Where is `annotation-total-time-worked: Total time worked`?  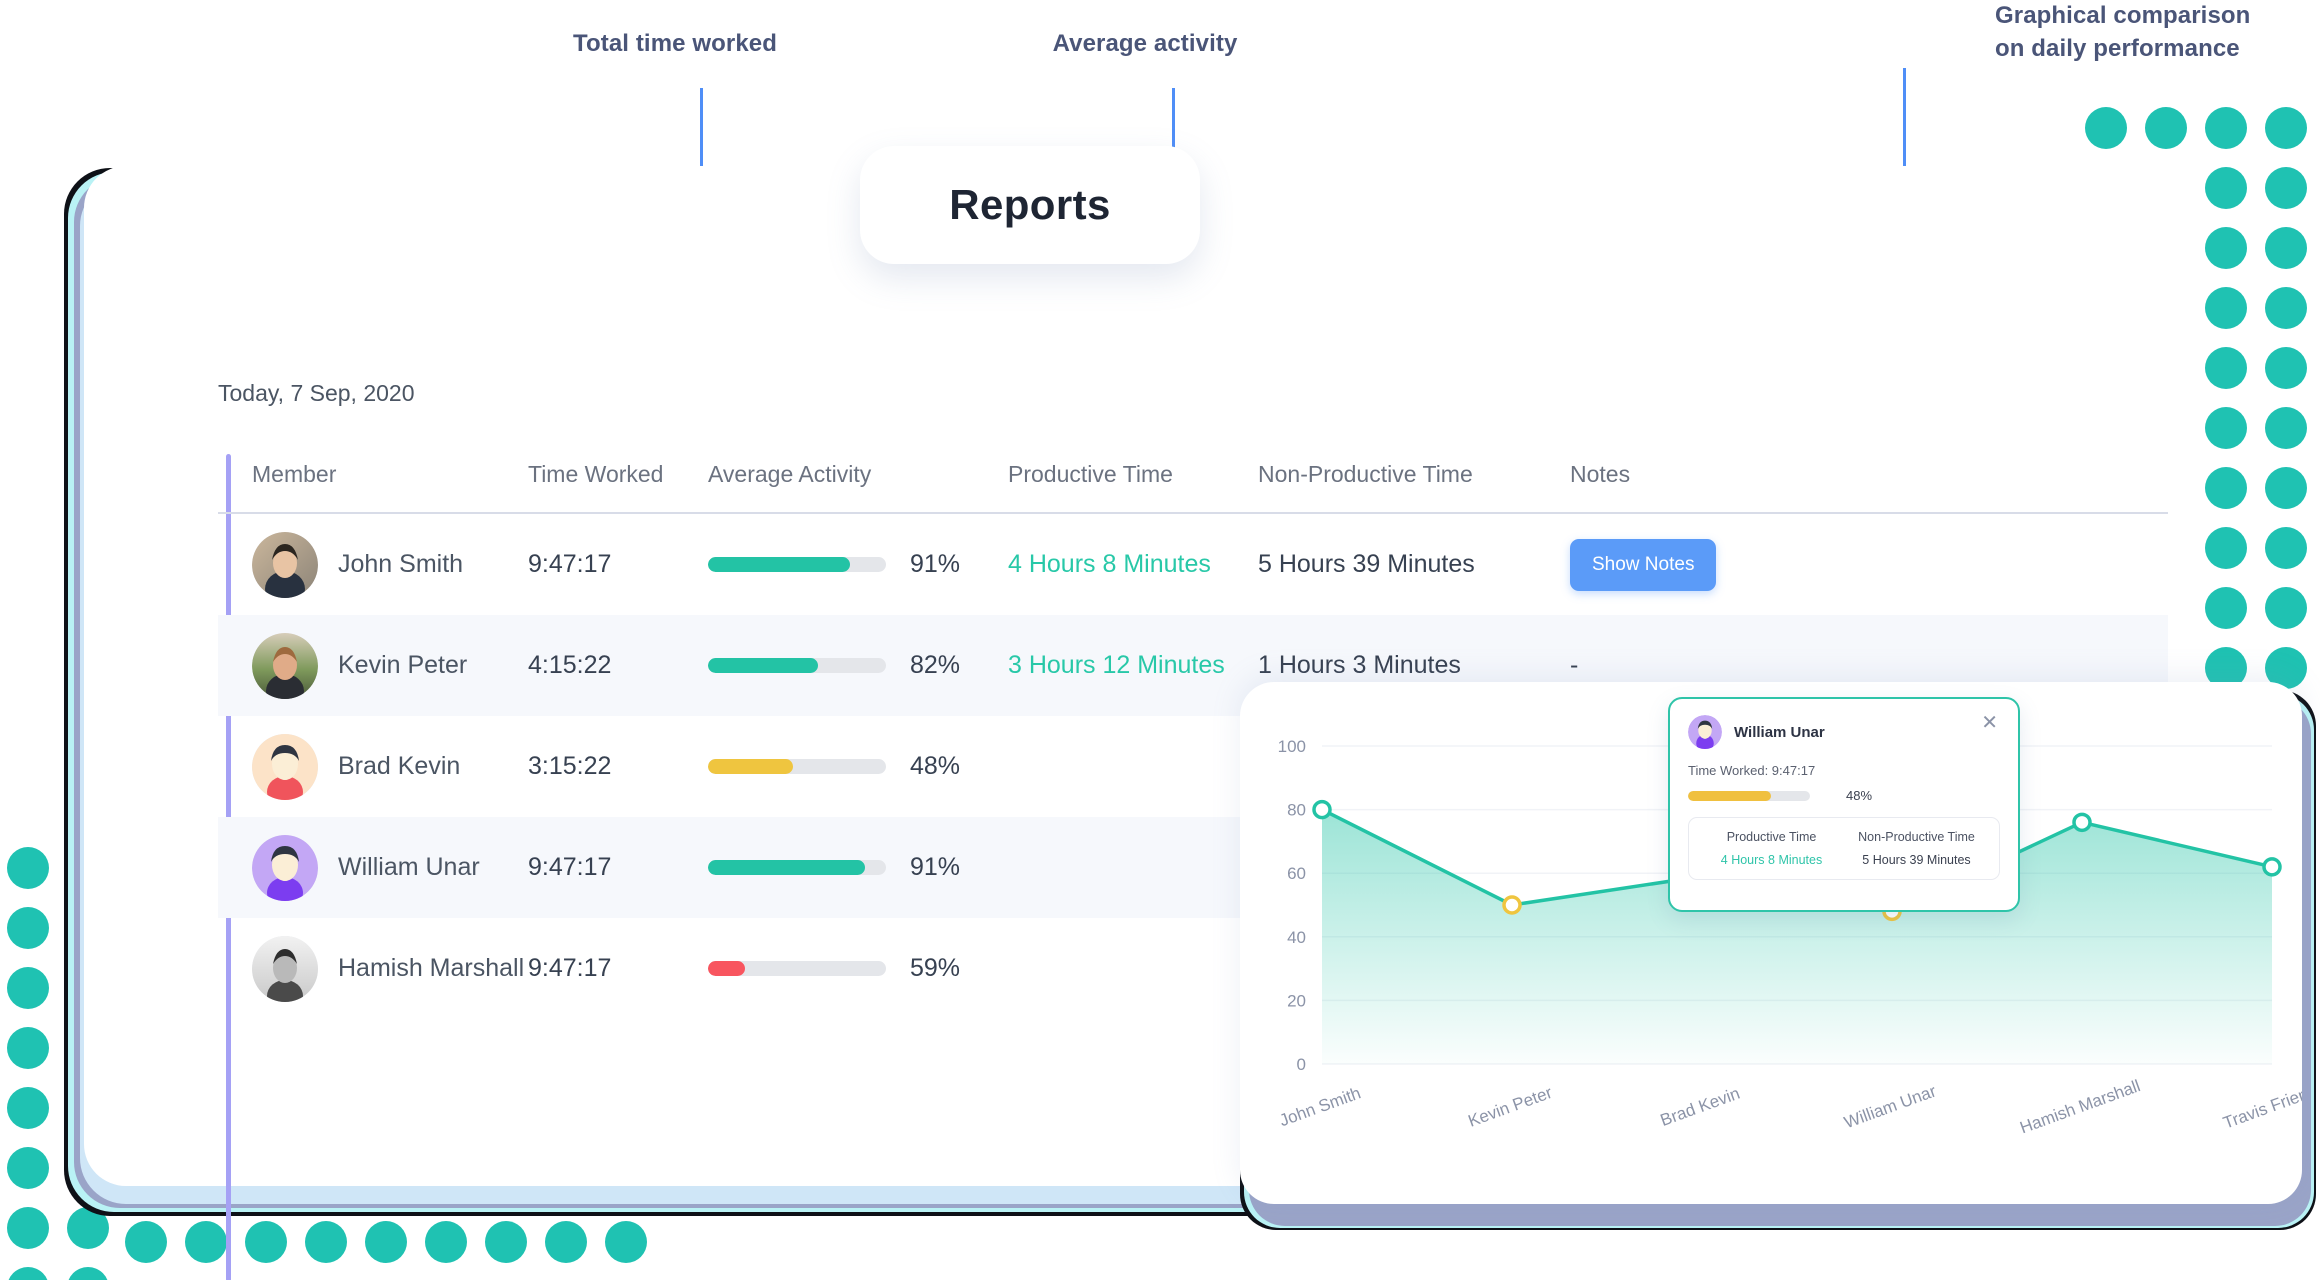
annotation-total-time-worked: Total time worked is located at coordinates (675, 43).